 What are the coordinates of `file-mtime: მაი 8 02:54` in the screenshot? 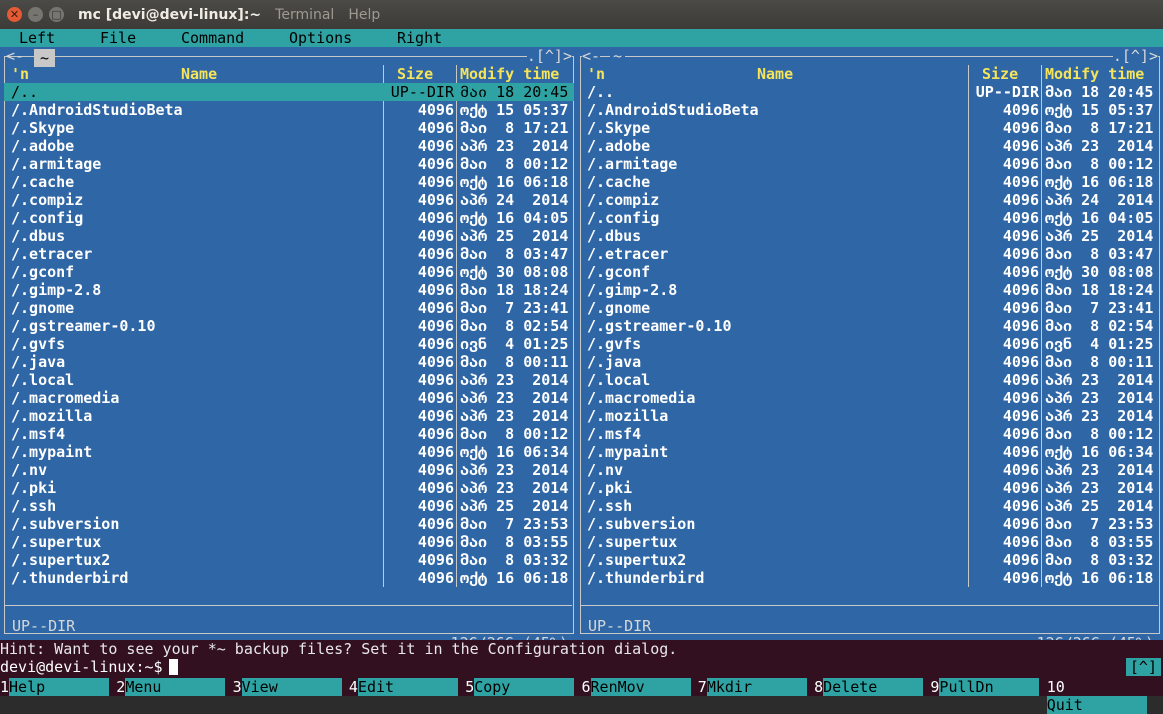 It's located at (1099, 326).